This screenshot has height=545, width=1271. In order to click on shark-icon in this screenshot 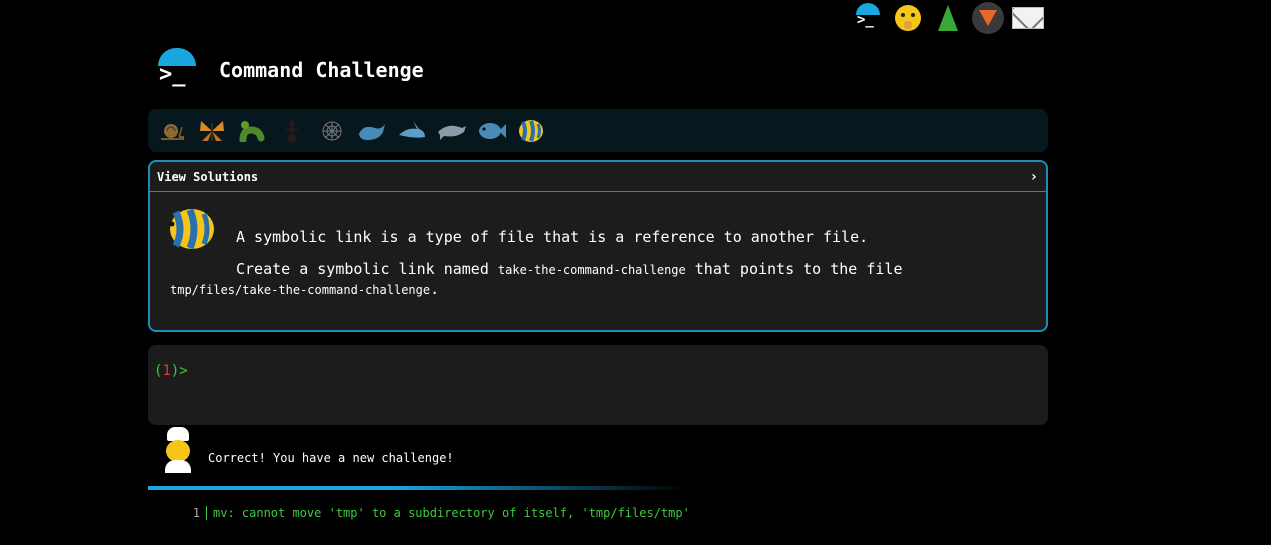, I will do `click(412, 131)`.